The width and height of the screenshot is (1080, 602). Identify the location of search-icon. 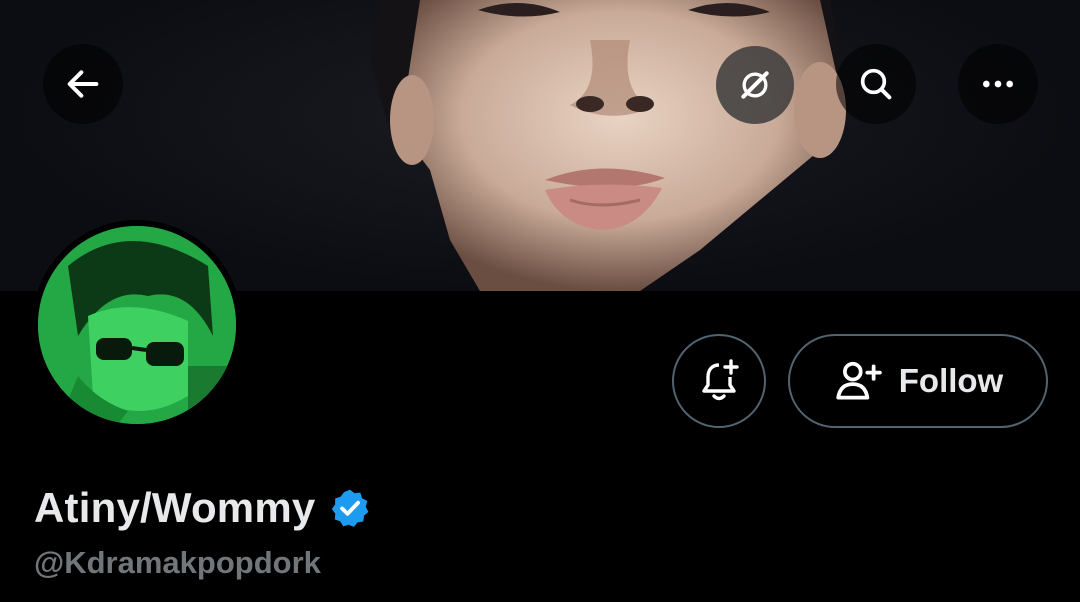
(876, 84).